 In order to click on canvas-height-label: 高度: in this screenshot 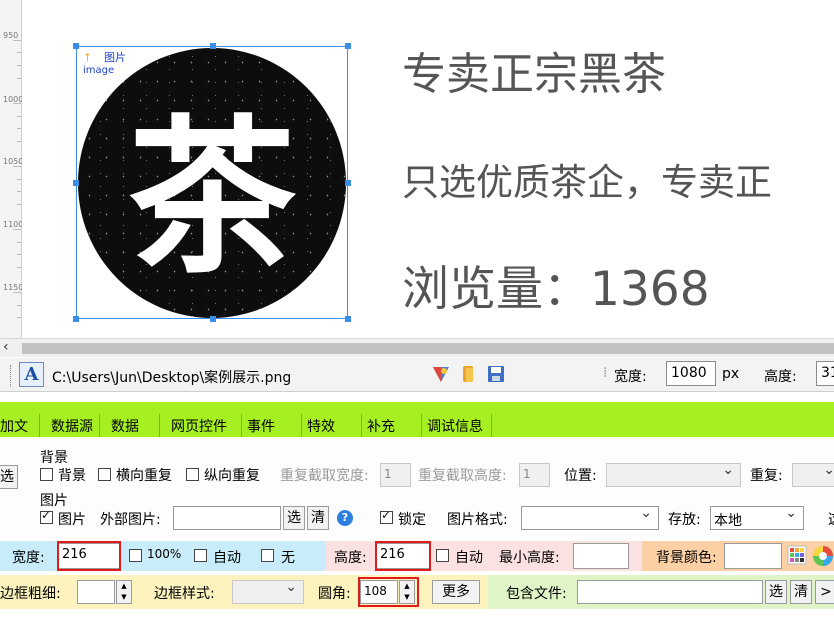, I will do `click(780, 377)`.